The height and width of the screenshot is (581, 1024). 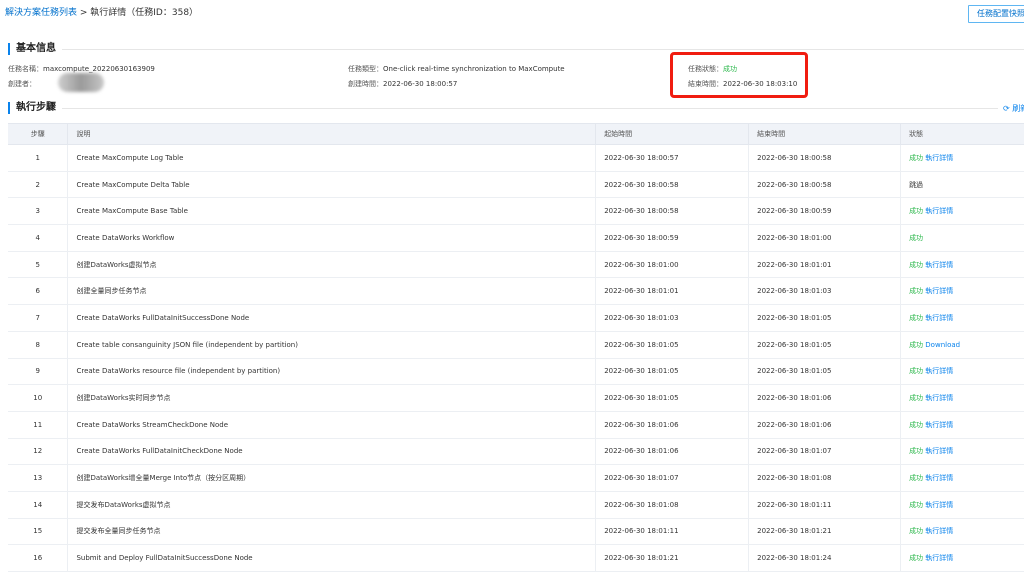 I want to click on step-end-time: 2022-06-30 18:01:01, so click(x=825, y=265).